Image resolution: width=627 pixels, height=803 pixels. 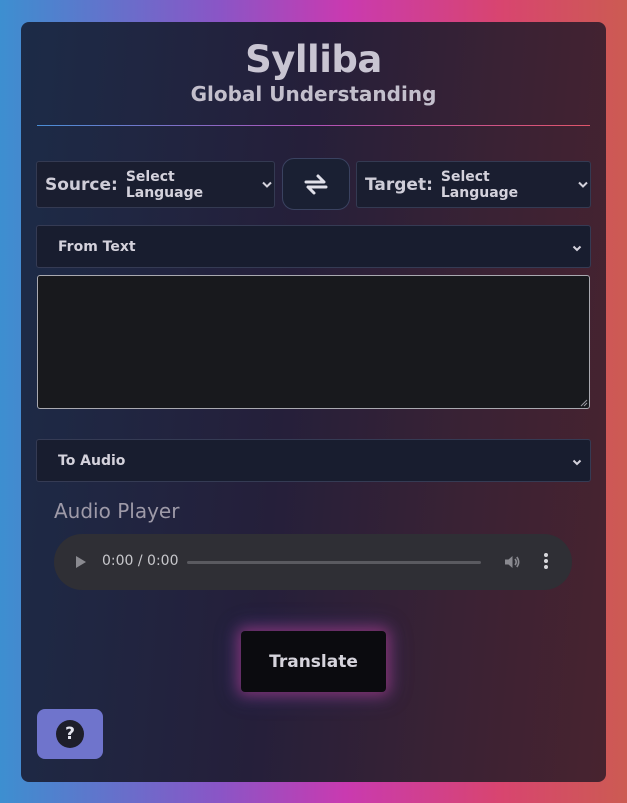 What do you see at coordinates (334, 562) in the screenshot?
I see `audio-progress-track` at bounding box center [334, 562].